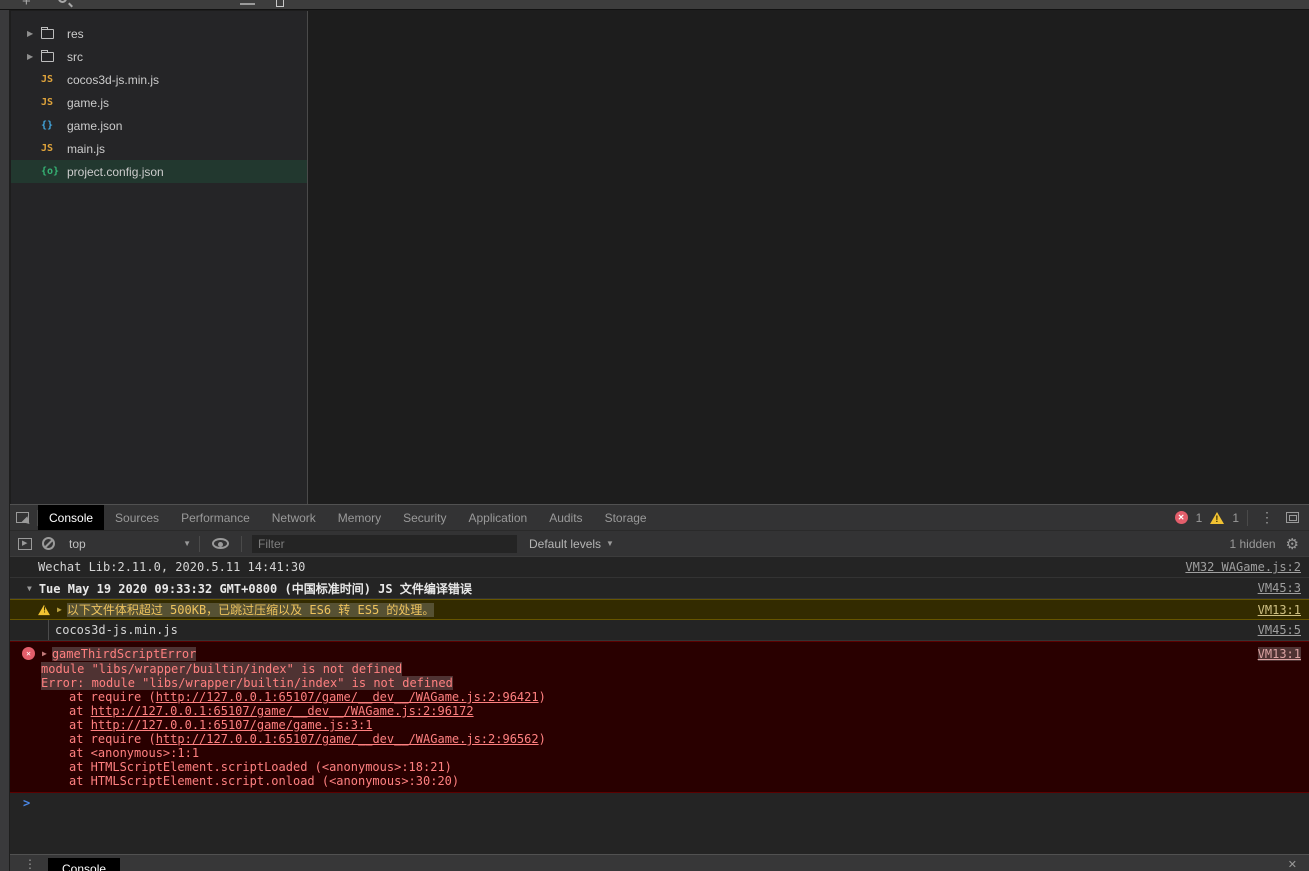  Describe the element at coordinates (48, 543) in the screenshot. I see `clear-console-icon` at that location.